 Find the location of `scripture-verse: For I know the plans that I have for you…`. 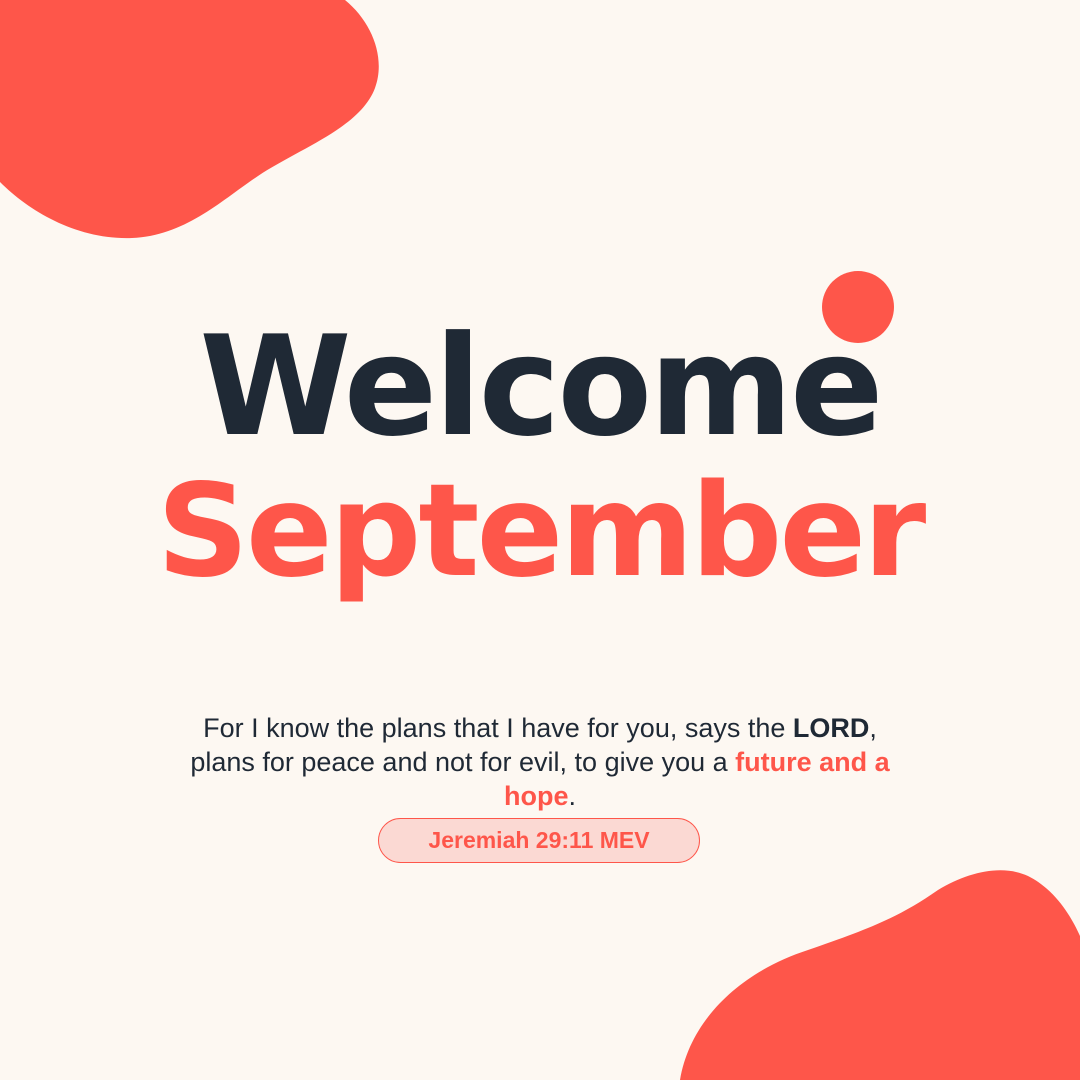

scripture-verse: For I know the plans that I have for you… is located at coordinates (540, 762).